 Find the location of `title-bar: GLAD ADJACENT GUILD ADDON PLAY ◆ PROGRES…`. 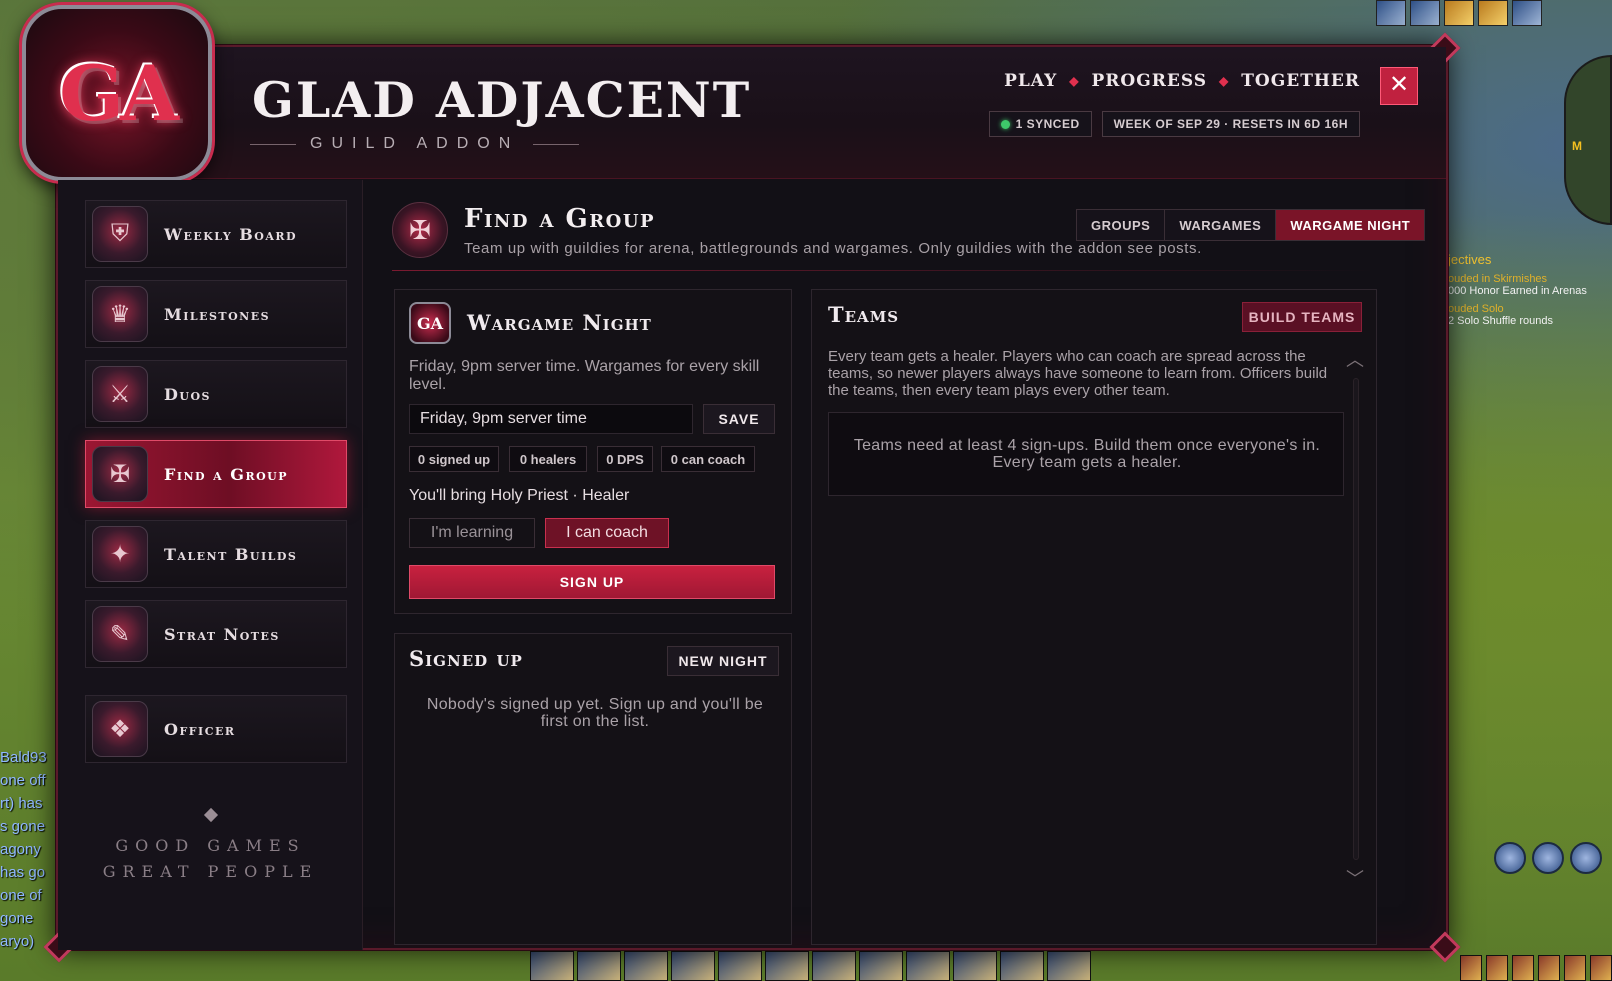

title-bar: GLAD ADJACENT GUILD ADDON PLAY ◆ PROGRES… is located at coordinates (752, 113).